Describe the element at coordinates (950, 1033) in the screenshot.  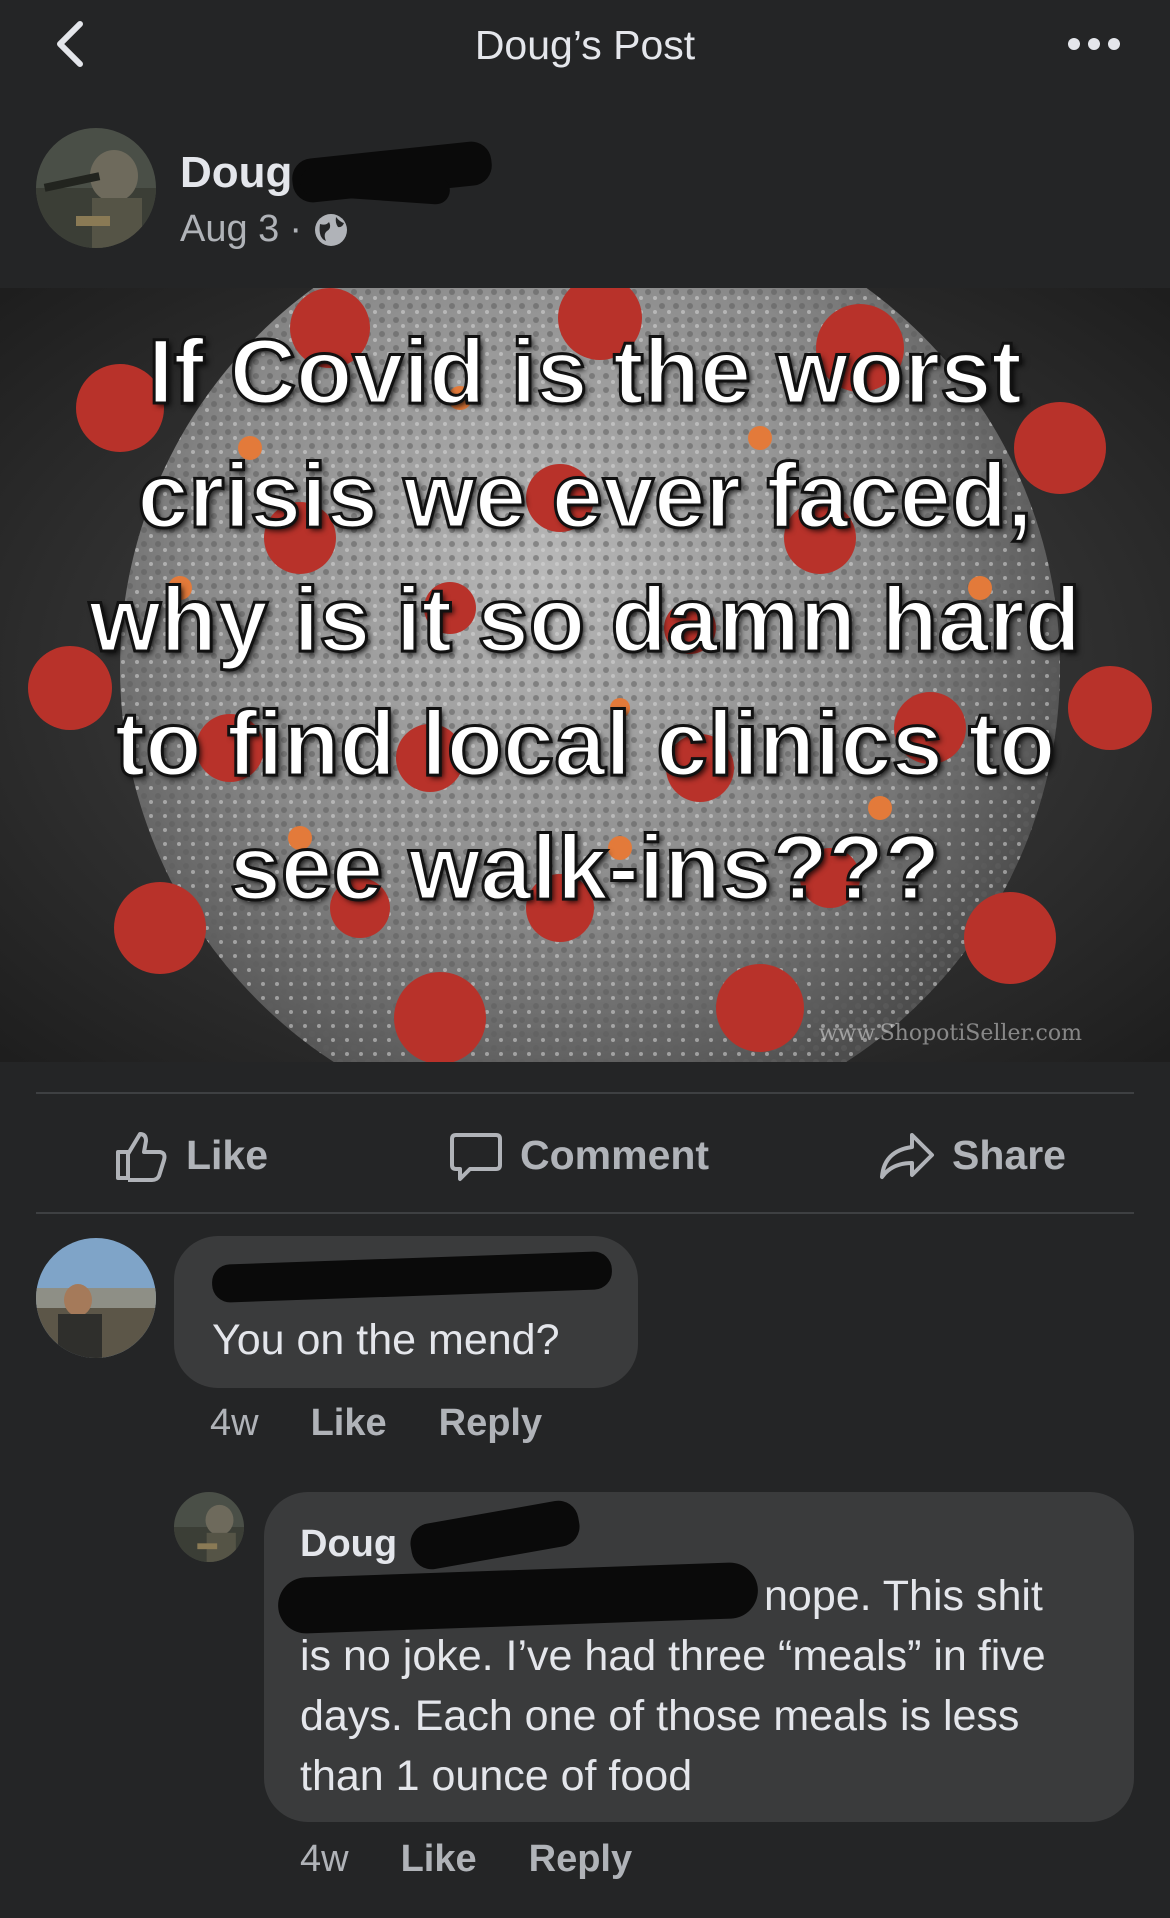
I see `image-watermark: www.ShopotiSeller.com` at that location.